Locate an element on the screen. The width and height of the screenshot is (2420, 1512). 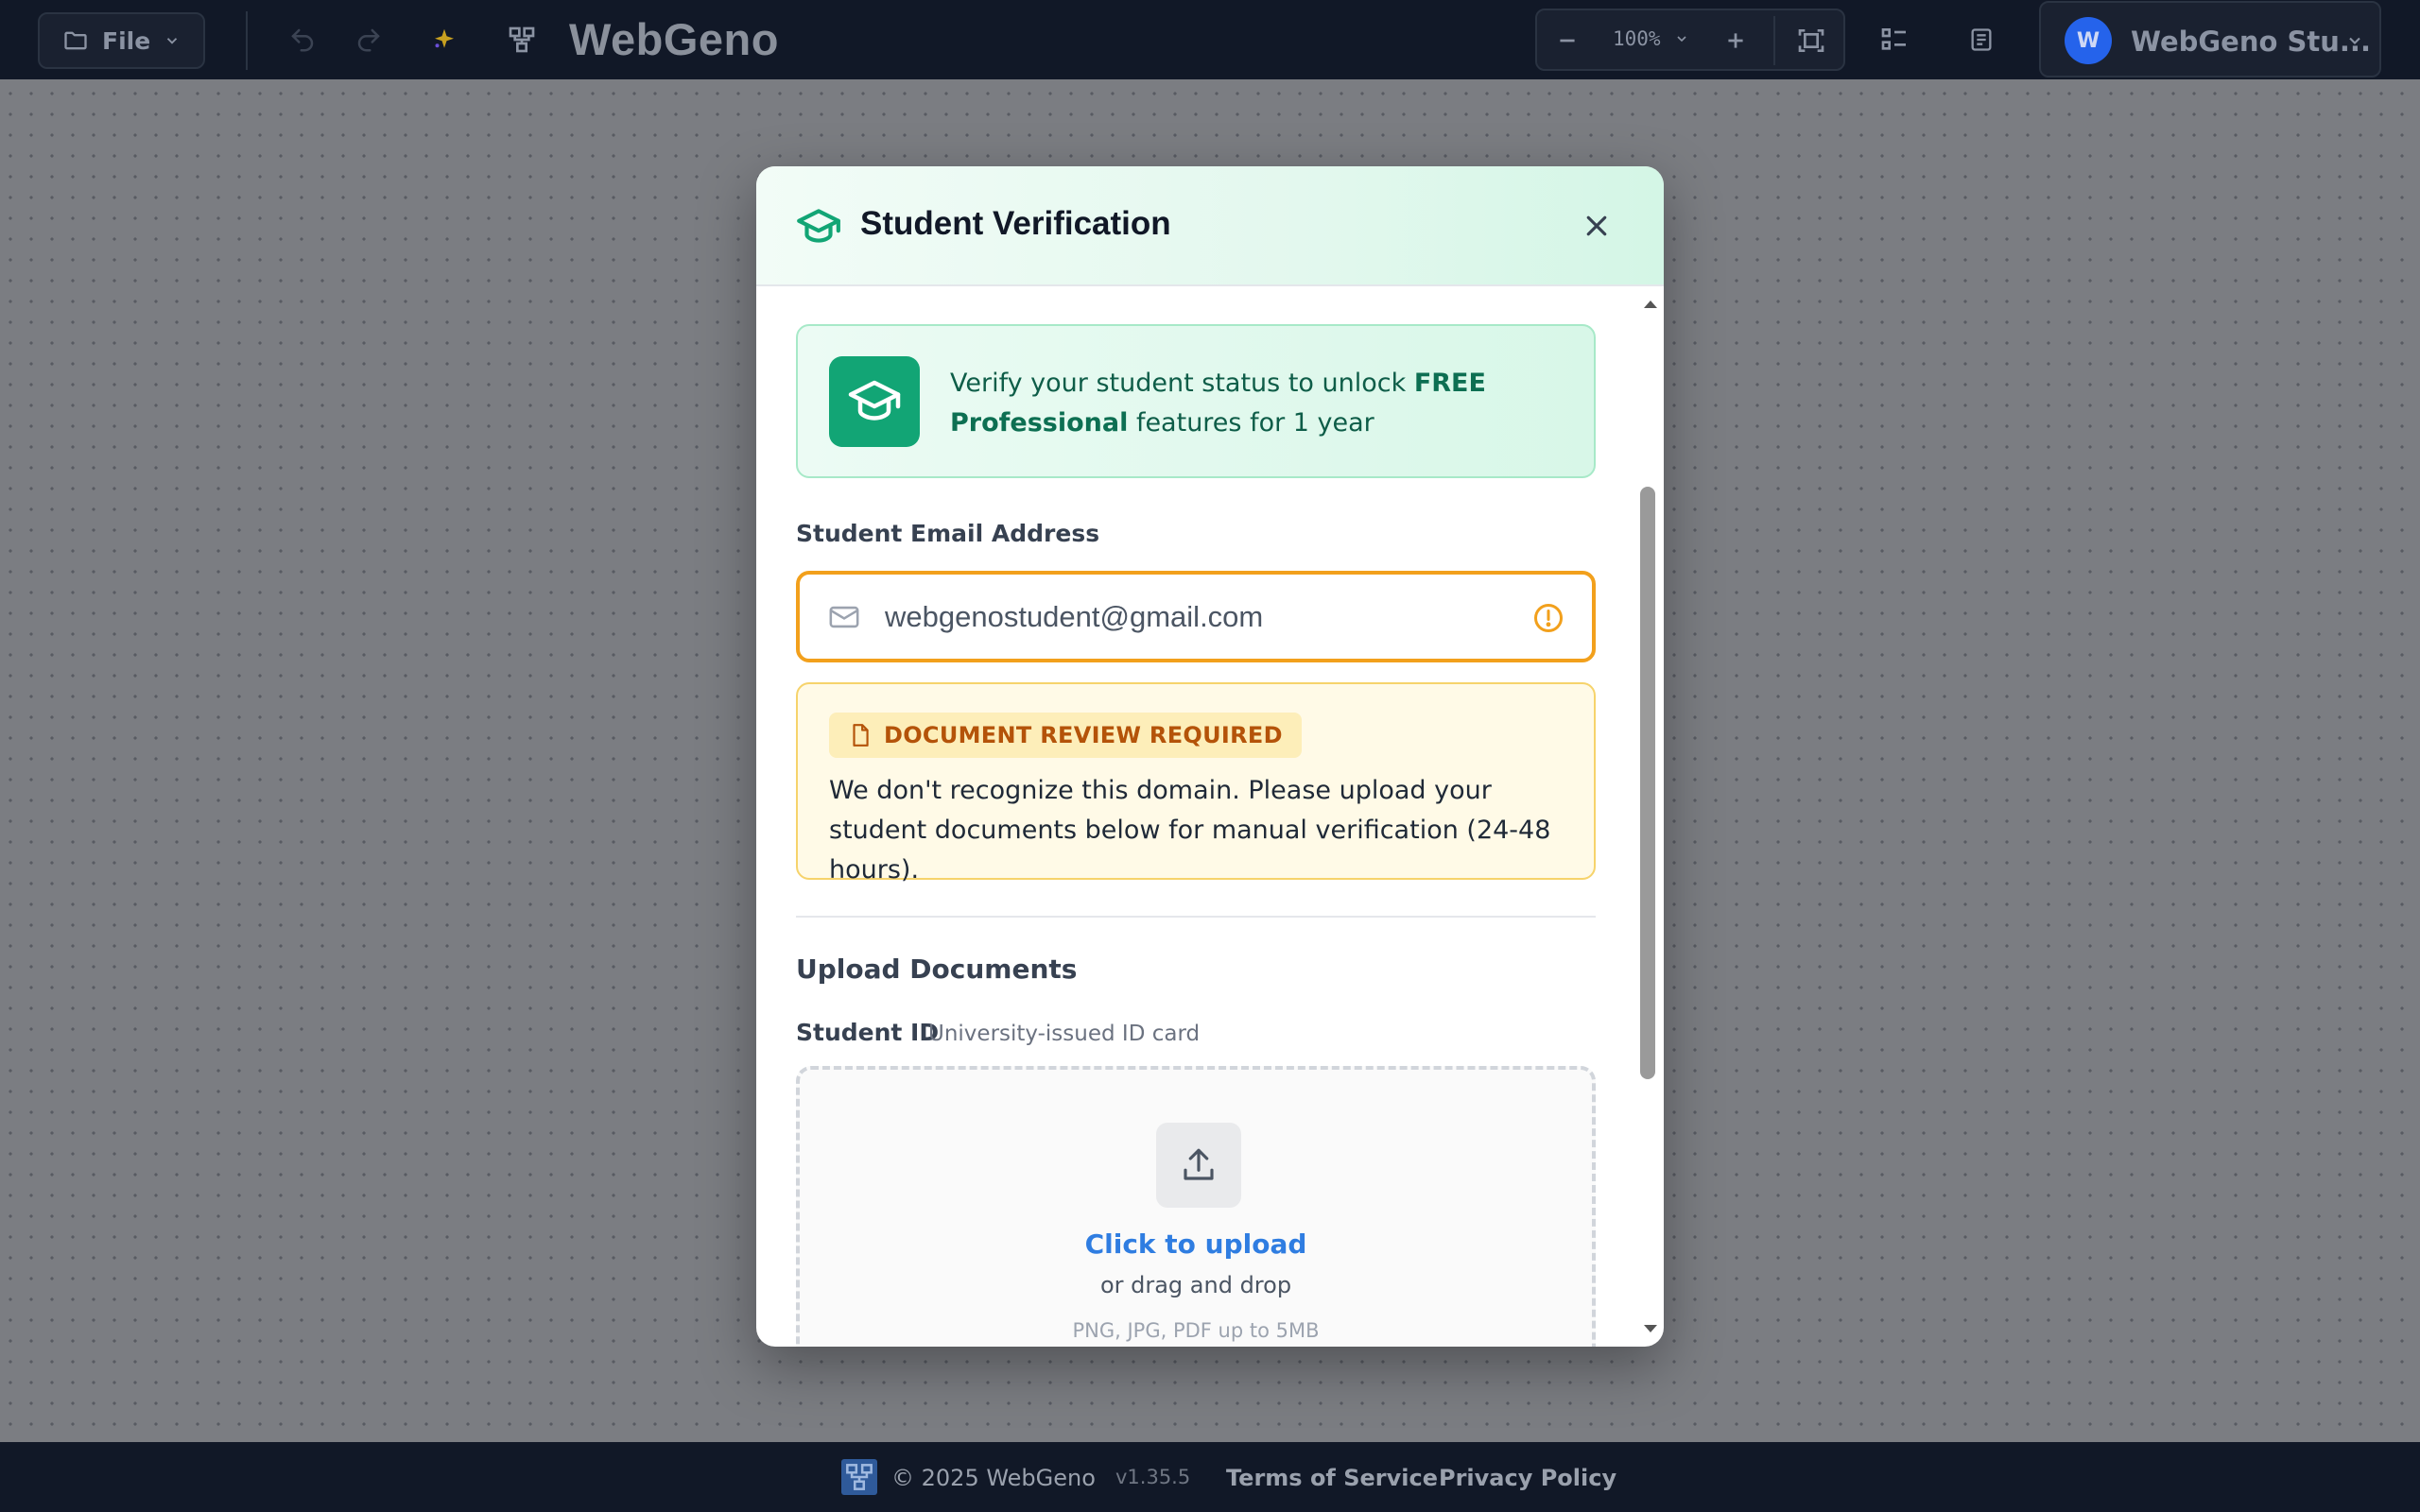
diagram-button is located at coordinates (522, 40).